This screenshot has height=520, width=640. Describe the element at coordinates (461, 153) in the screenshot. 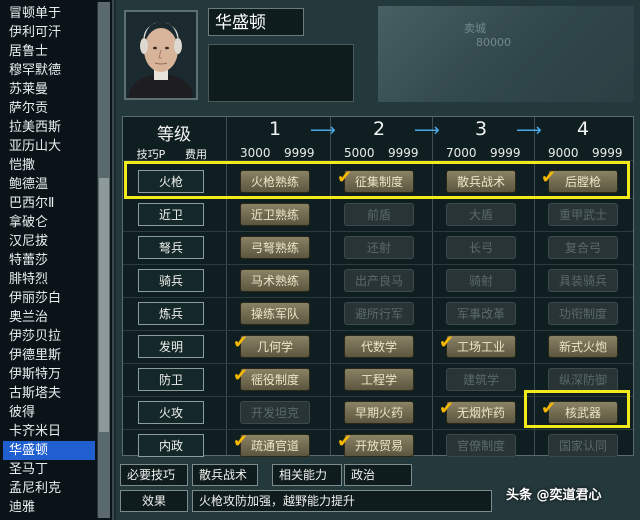

I see `cost-skillpoints: 7000` at that location.